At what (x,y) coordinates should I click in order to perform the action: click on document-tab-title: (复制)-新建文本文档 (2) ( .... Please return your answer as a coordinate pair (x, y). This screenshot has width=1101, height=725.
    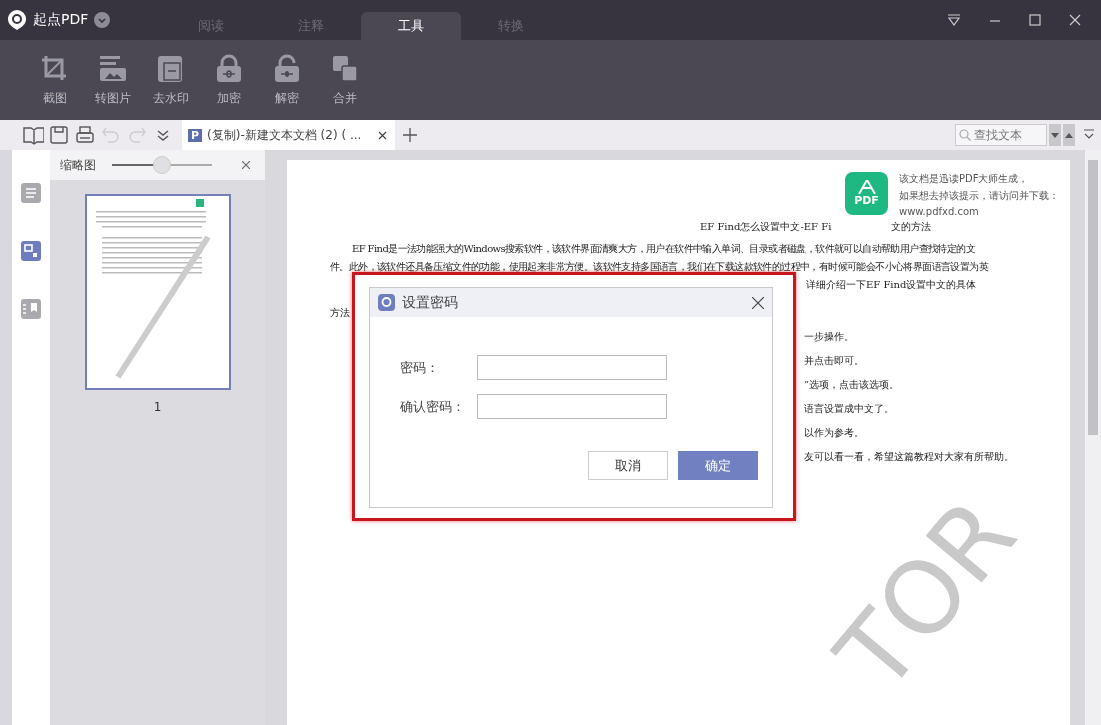
    Looking at the image, I should click on (284, 135).